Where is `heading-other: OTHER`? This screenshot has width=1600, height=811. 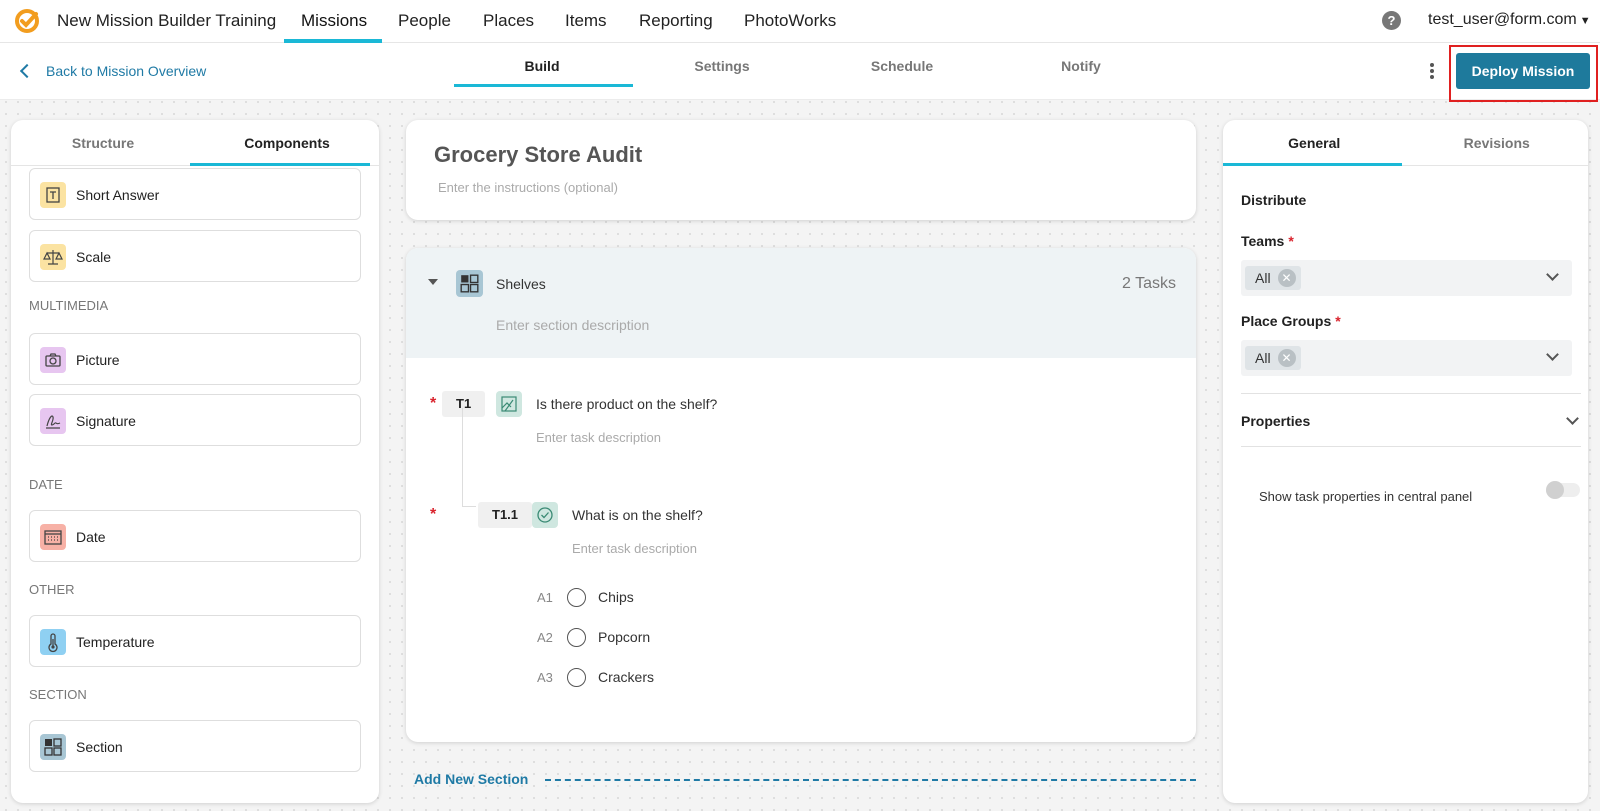
heading-other: OTHER is located at coordinates (52, 589).